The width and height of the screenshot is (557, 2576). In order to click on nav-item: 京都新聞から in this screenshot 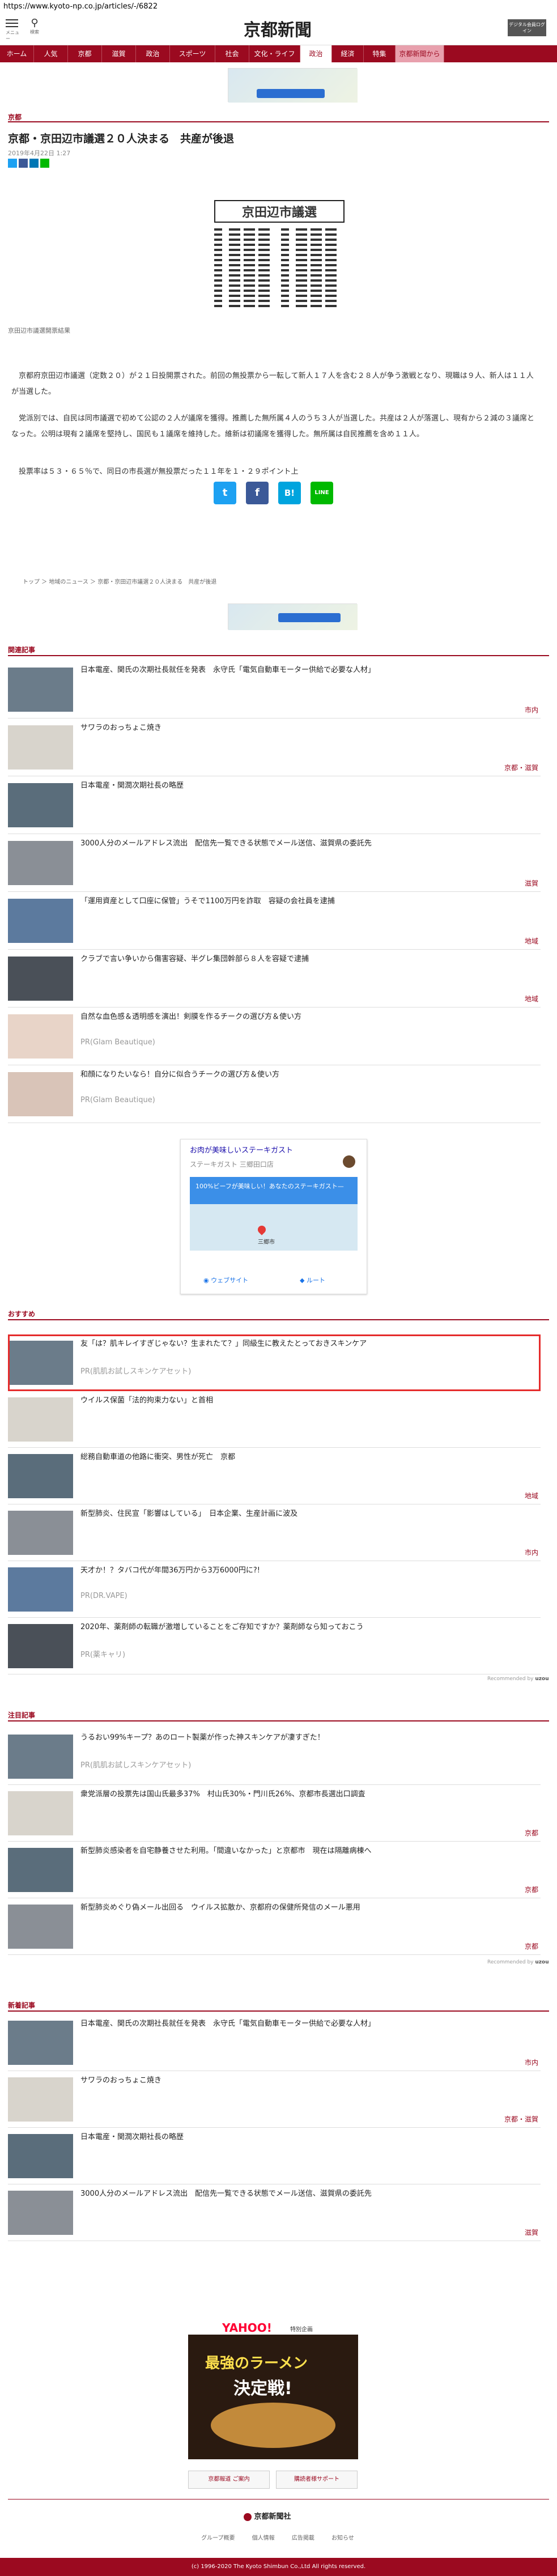, I will do `click(420, 53)`.